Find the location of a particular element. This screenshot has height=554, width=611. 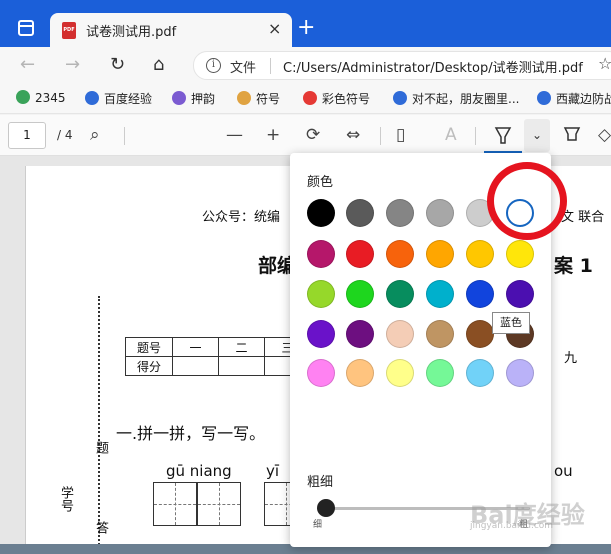

info-icon: i is located at coordinates (213, 65).